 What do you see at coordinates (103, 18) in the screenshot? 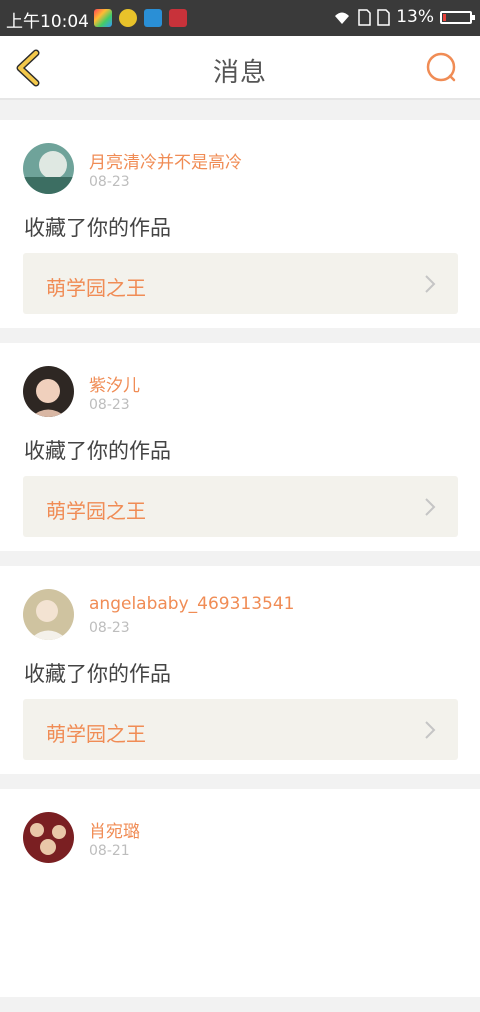
I see `colorful-app-icon` at bounding box center [103, 18].